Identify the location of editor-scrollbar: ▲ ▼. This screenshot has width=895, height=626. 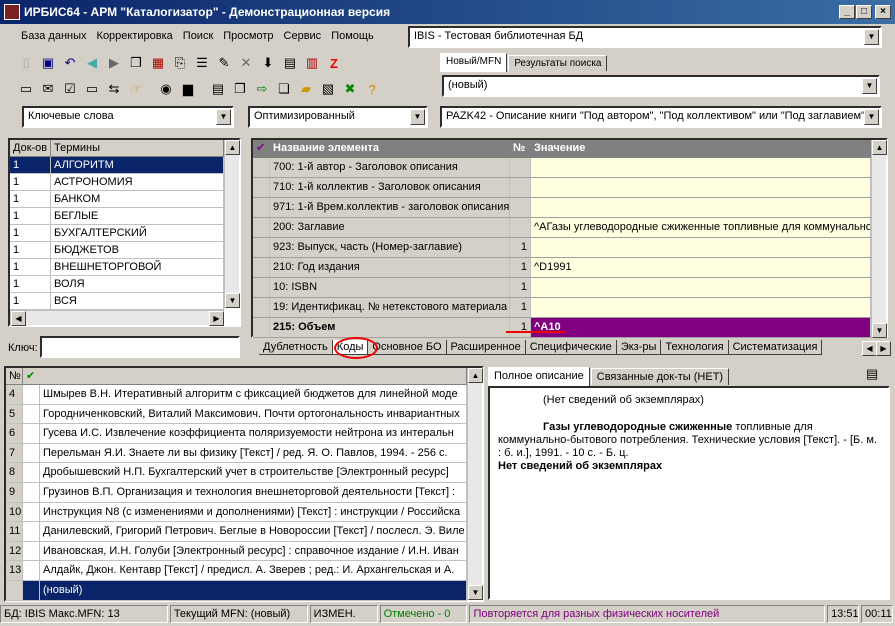
(879, 239).